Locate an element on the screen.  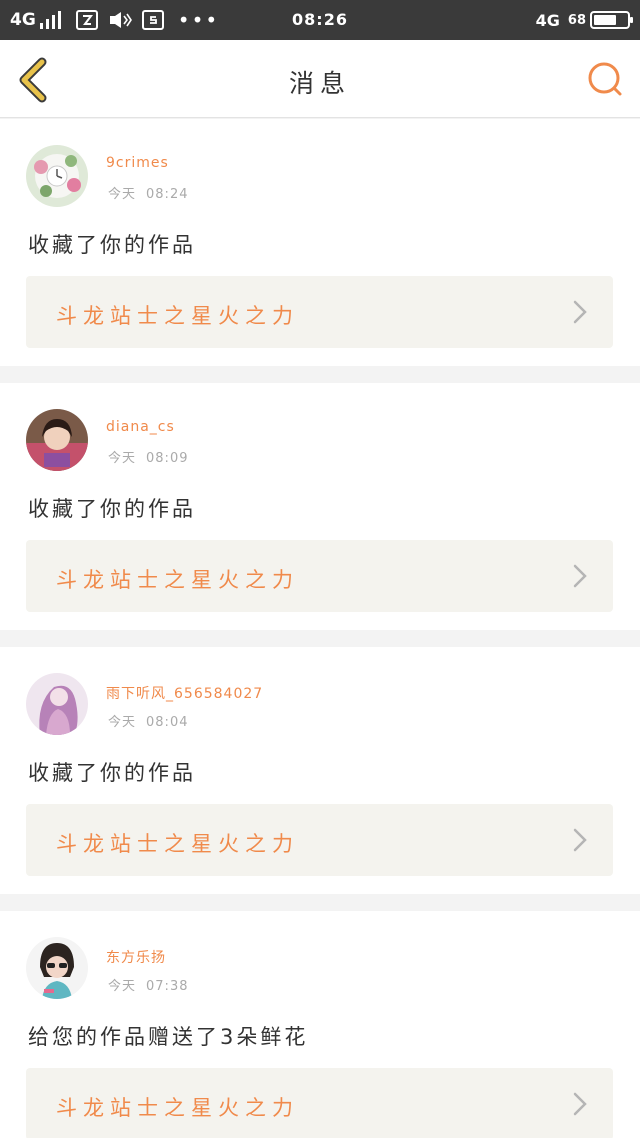
status-right: 4G 68 is located at coordinates (584, 20).